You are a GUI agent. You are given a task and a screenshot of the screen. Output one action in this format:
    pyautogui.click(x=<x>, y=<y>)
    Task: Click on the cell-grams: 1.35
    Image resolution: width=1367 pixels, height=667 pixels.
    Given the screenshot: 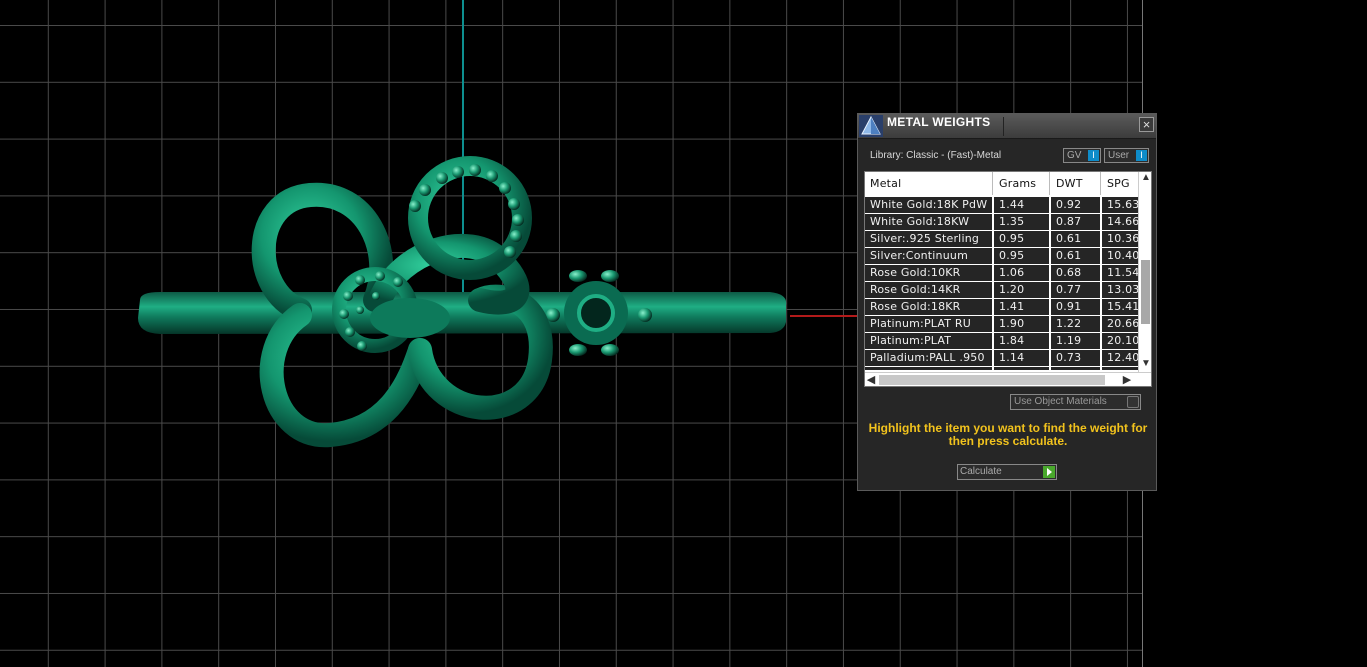 What is the action you would take?
    pyautogui.click(x=1022, y=222)
    